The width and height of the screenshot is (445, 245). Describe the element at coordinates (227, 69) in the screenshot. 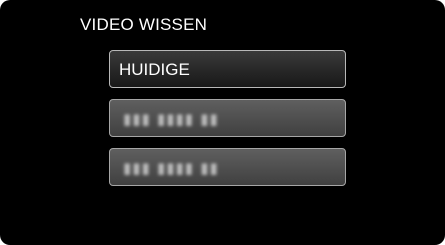

I see `menu-item-current: HUIDIGE` at that location.